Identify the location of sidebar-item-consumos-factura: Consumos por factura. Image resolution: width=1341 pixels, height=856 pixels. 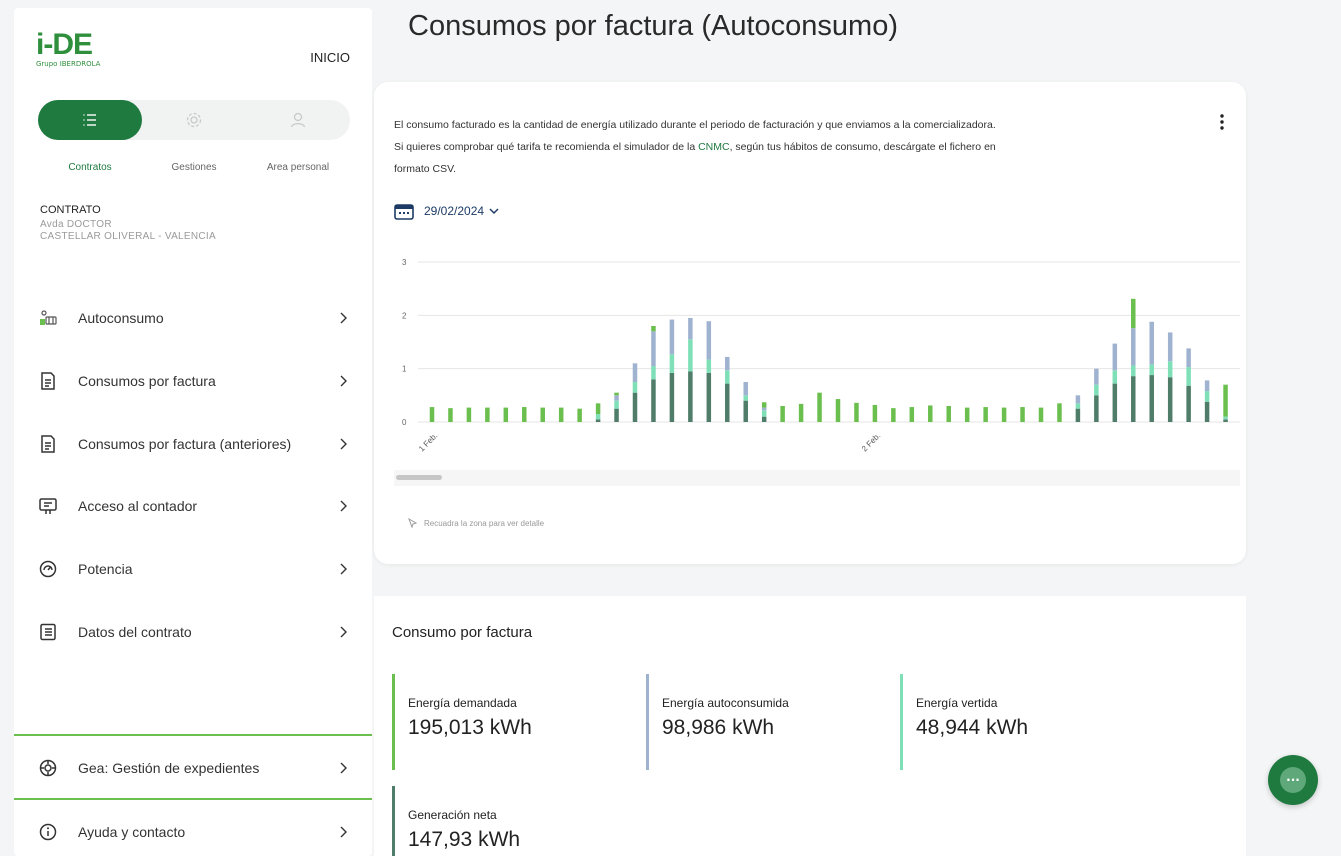
(194, 381).